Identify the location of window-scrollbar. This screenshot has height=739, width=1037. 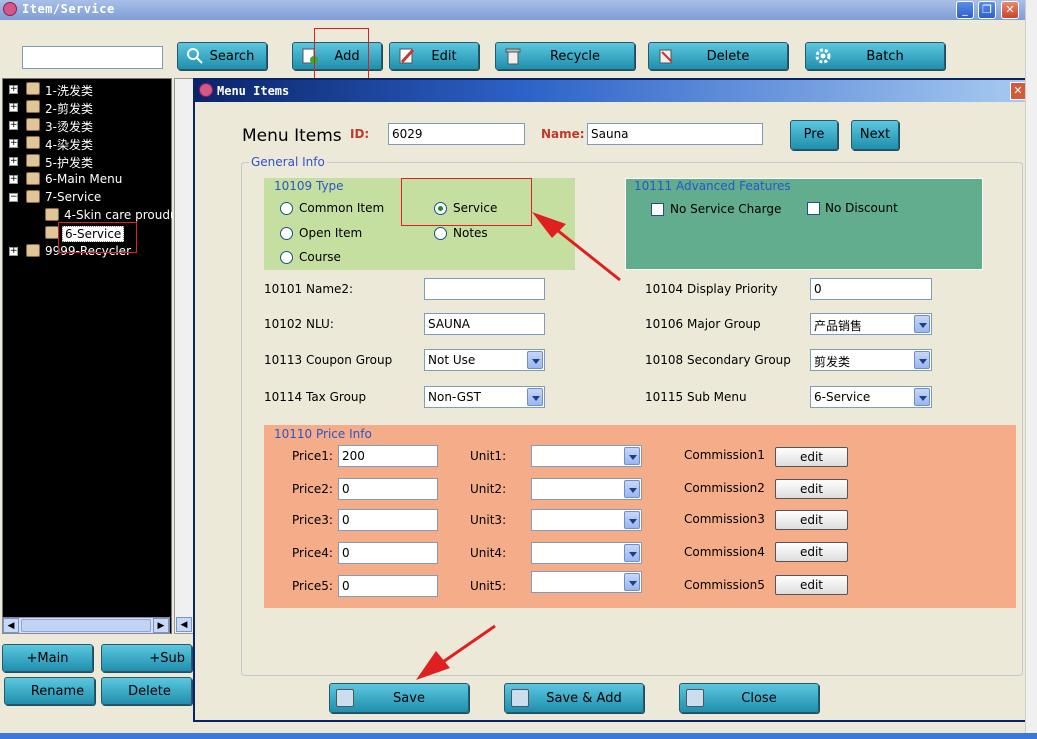
(1031, 369).